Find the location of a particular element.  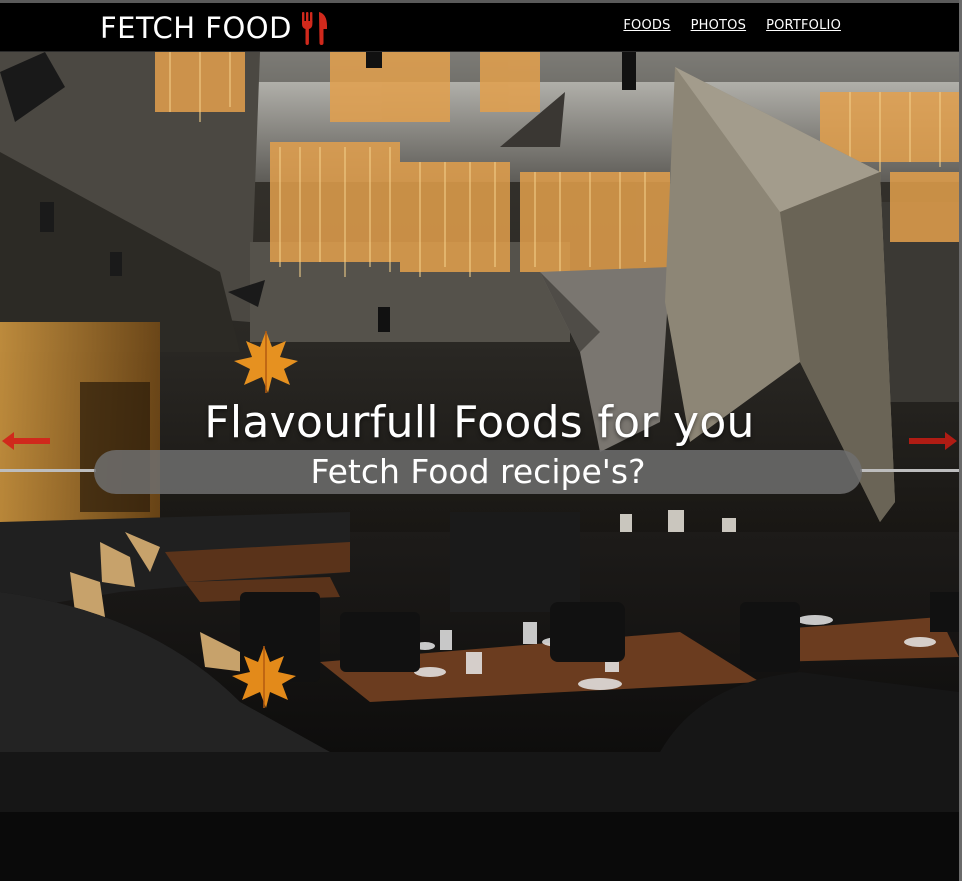

recipes-banner-button: Fetch Food recipe's? is located at coordinates (478, 472).